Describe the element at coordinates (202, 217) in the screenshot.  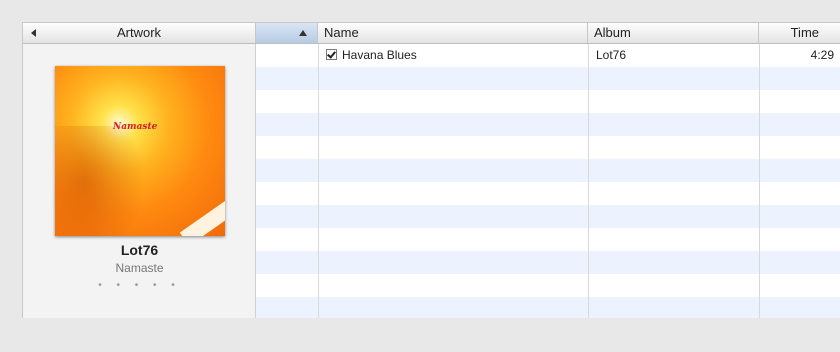
I see `cover-corner-sticker` at that location.